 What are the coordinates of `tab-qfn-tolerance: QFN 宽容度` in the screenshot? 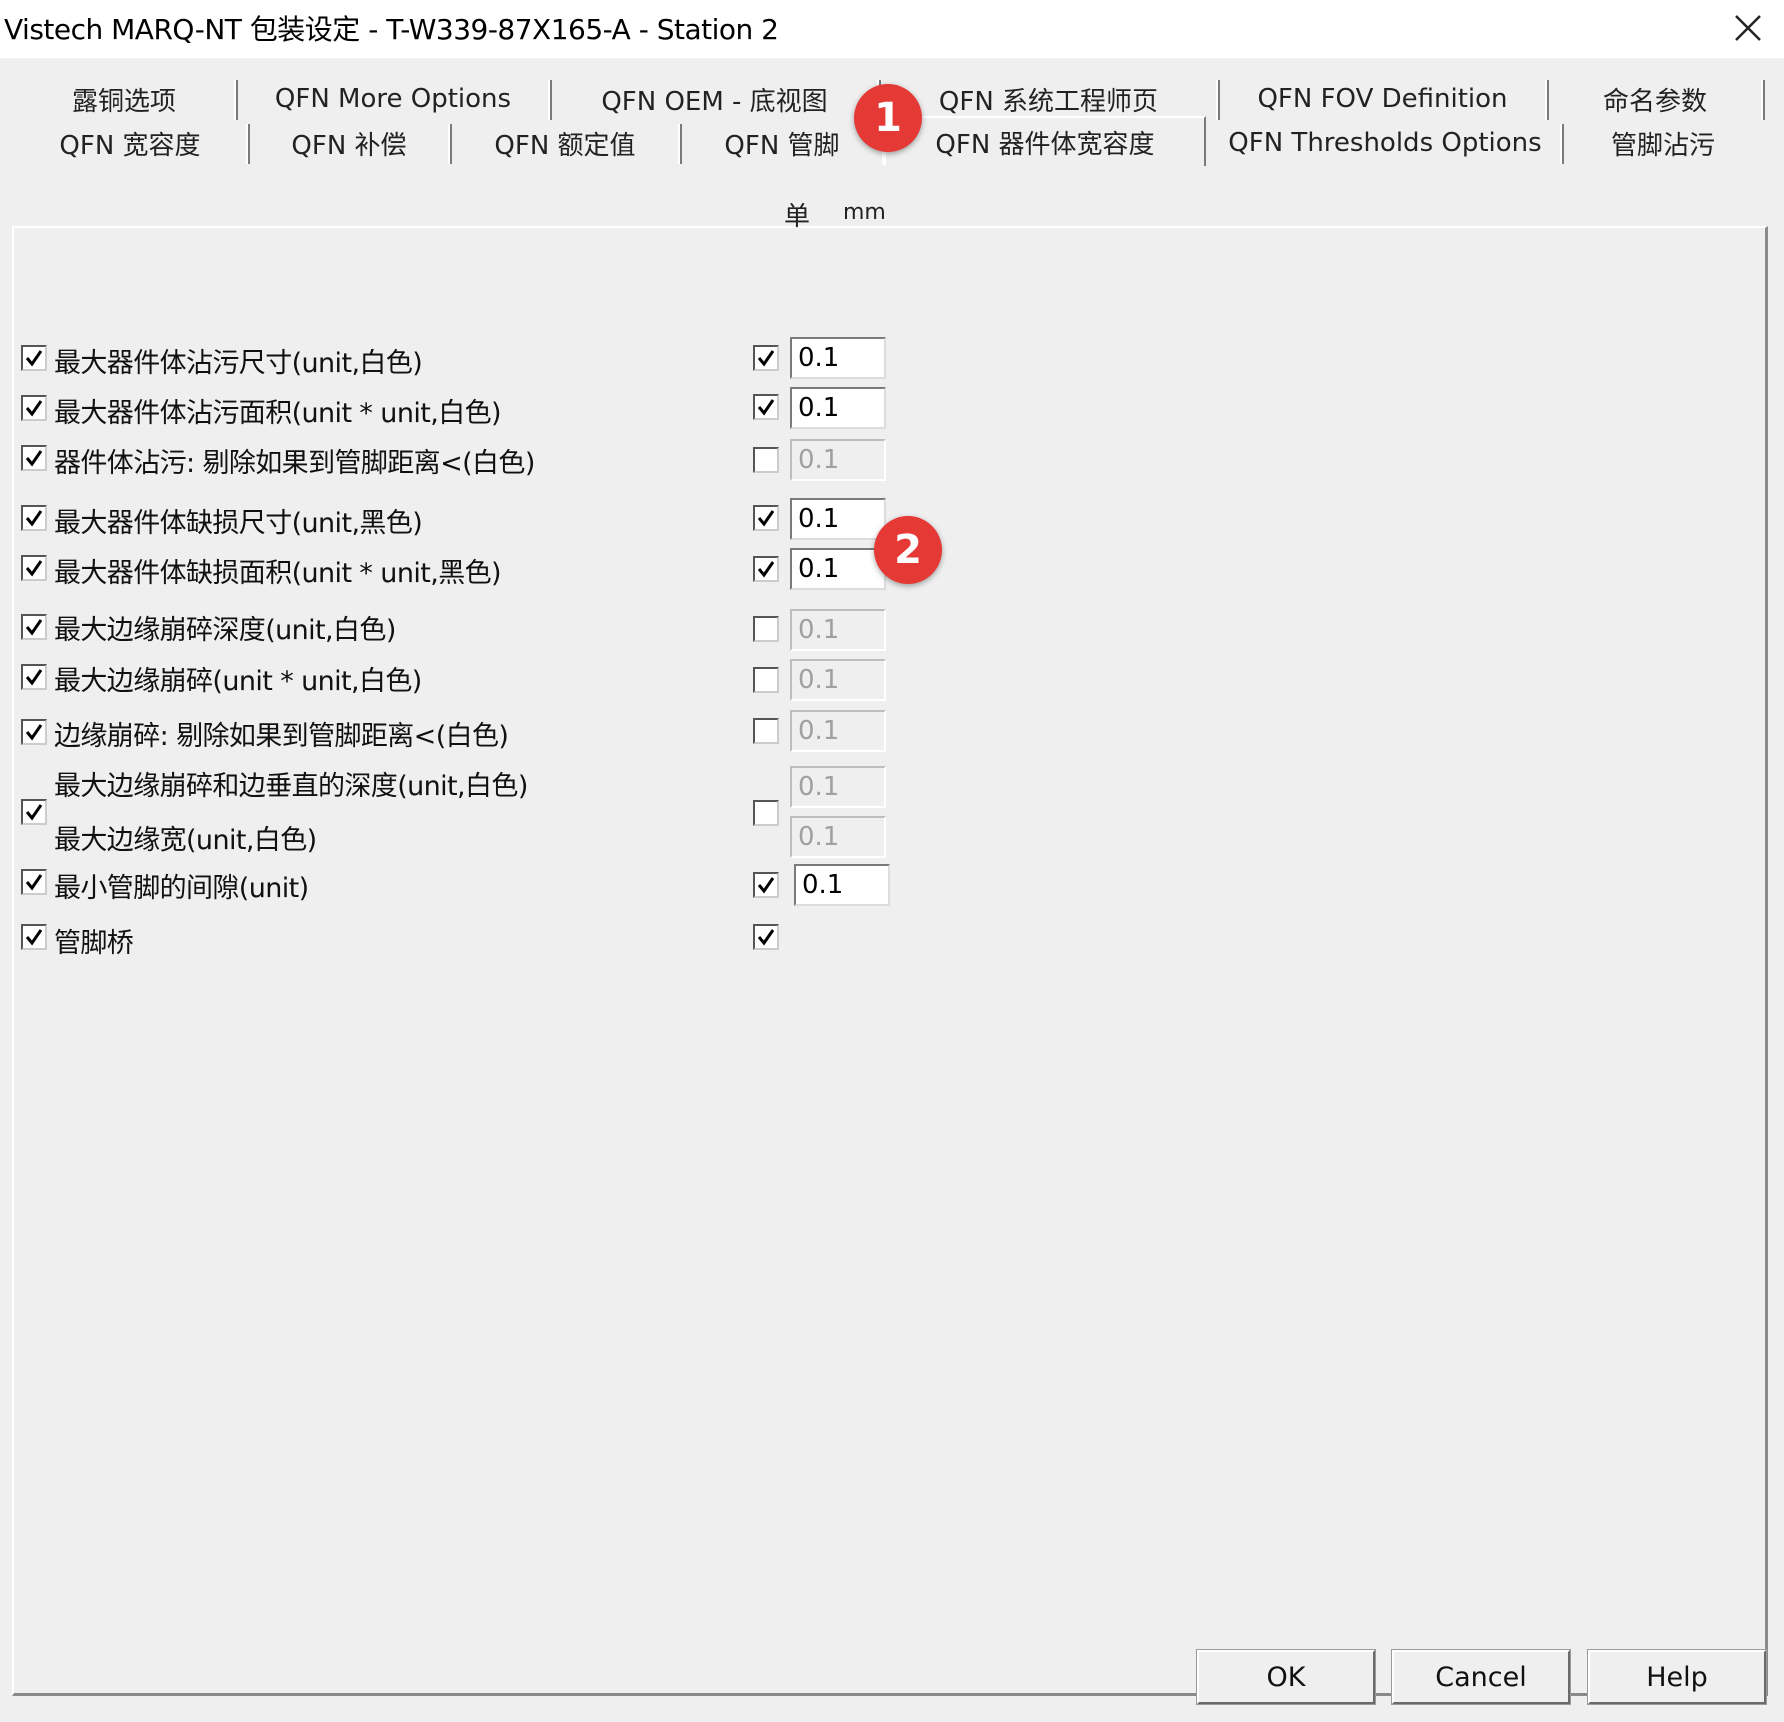 It's located at (132, 143).